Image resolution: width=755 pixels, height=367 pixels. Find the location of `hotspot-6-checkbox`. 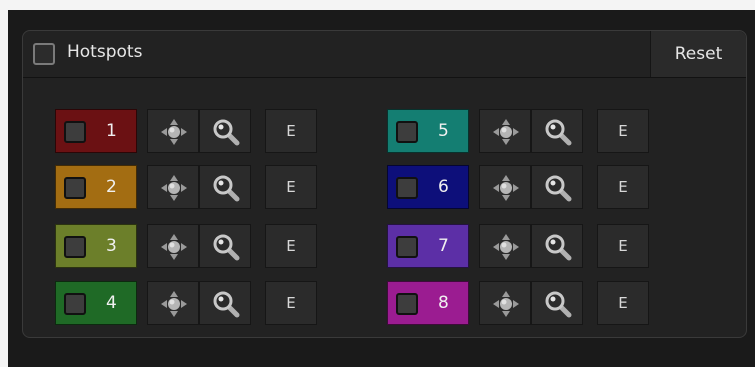

hotspot-6-checkbox is located at coordinates (407, 188).